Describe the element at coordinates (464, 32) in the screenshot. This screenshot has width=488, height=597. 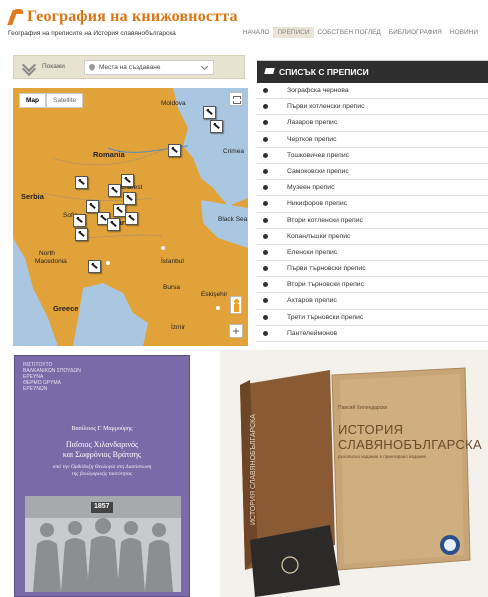
I see `nav-item-news: НОВИНИ` at that location.